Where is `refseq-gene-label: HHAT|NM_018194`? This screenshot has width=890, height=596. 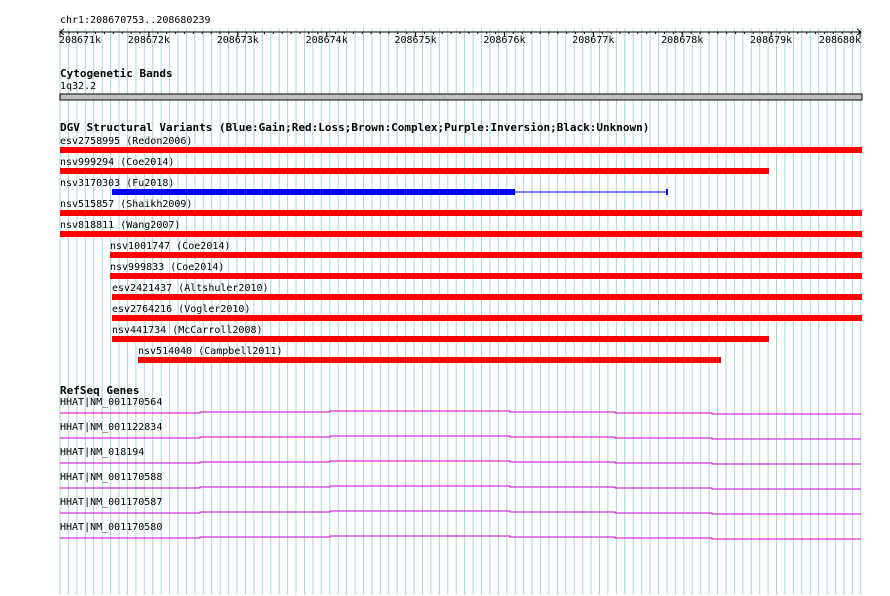
refseq-gene-label: HHAT|NM_018194 is located at coordinates (102, 452).